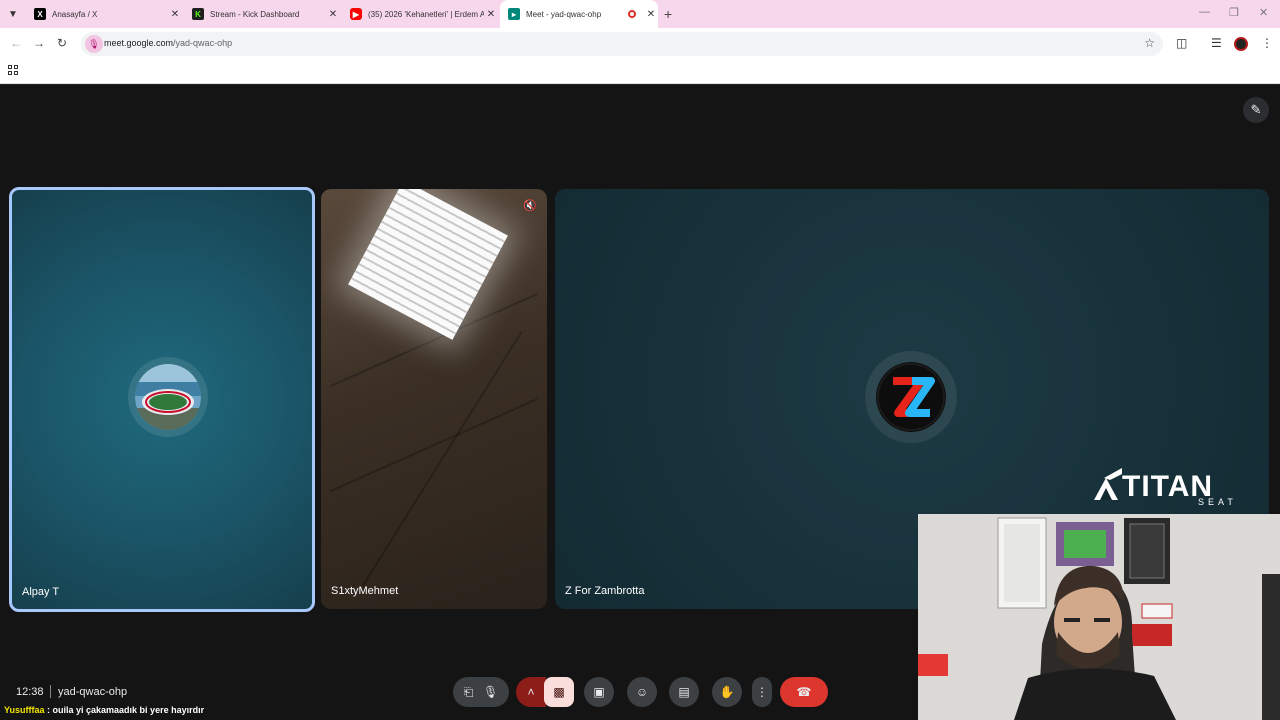 The width and height of the screenshot is (1280, 720). What do you see at coordinates (255, 14) in the screenshot?
I see `tab-title: Stream - Kick Dashboard` at bounding box center [255, 14].